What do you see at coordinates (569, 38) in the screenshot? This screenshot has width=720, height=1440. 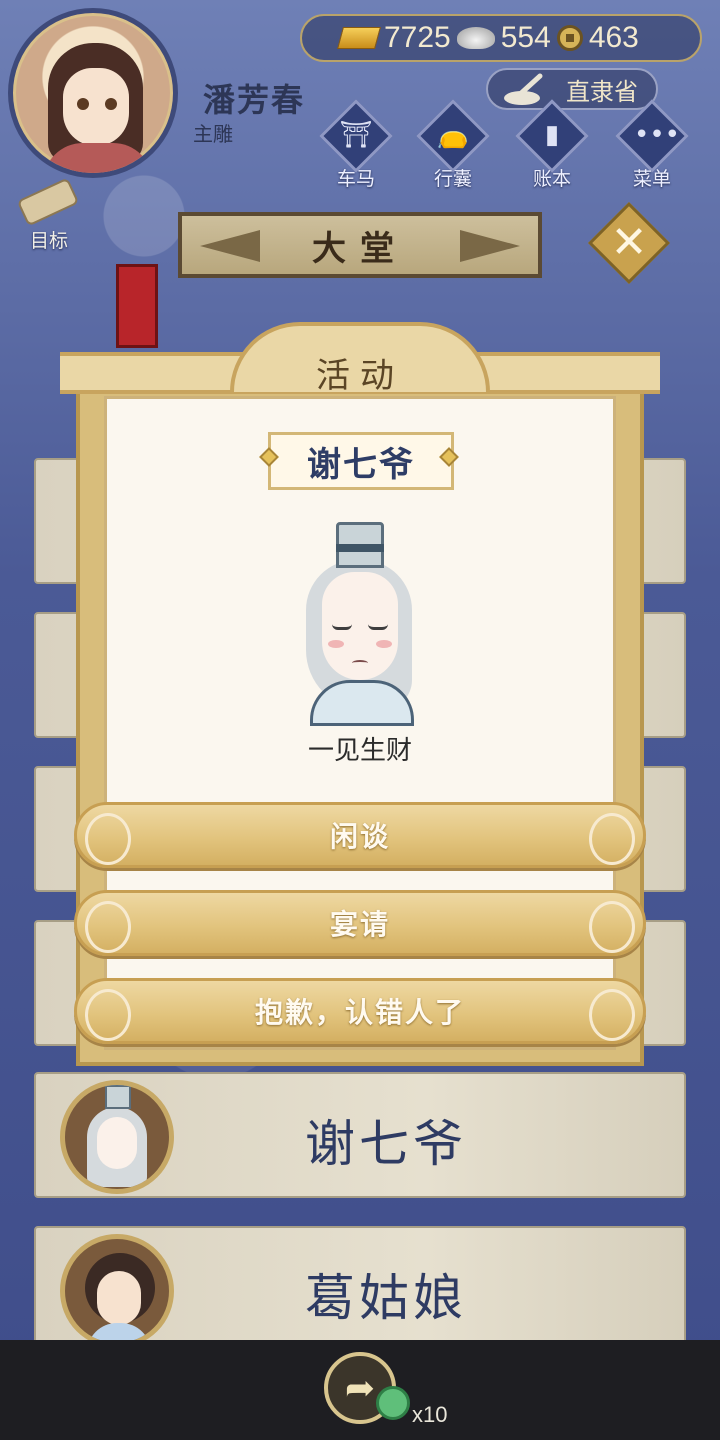 I see `copper-coin-icon` at bounding box center [569, 38].